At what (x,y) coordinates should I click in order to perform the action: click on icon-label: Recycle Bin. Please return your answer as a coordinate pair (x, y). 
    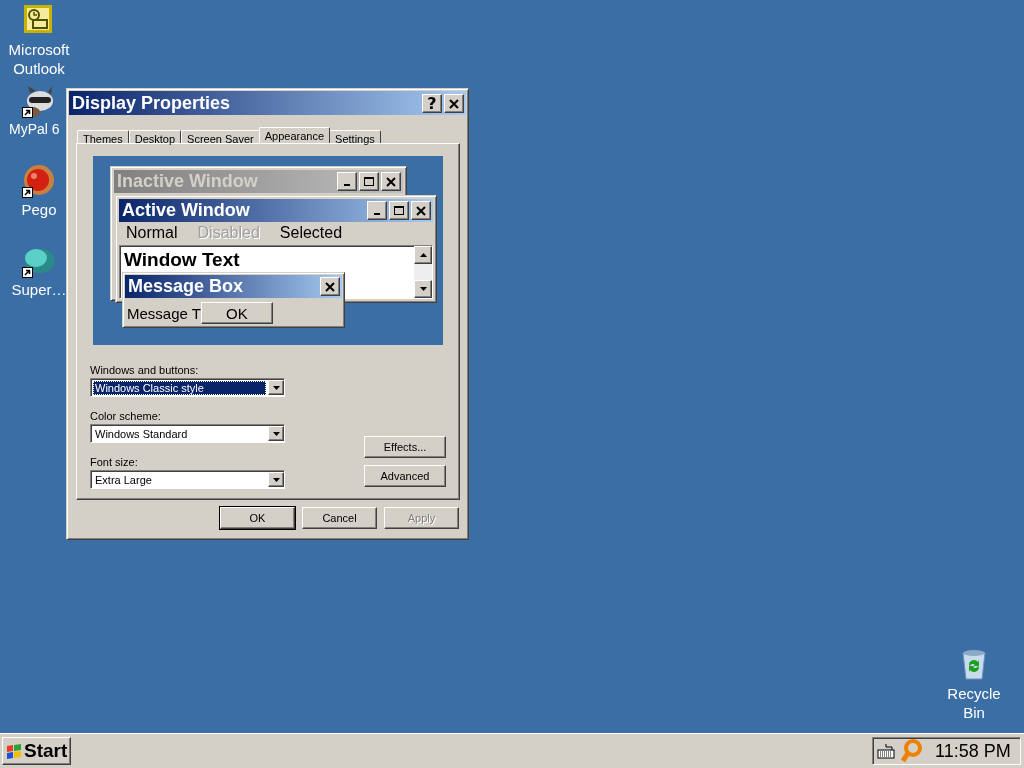
    Looking at the image, I should click on (974, 703).